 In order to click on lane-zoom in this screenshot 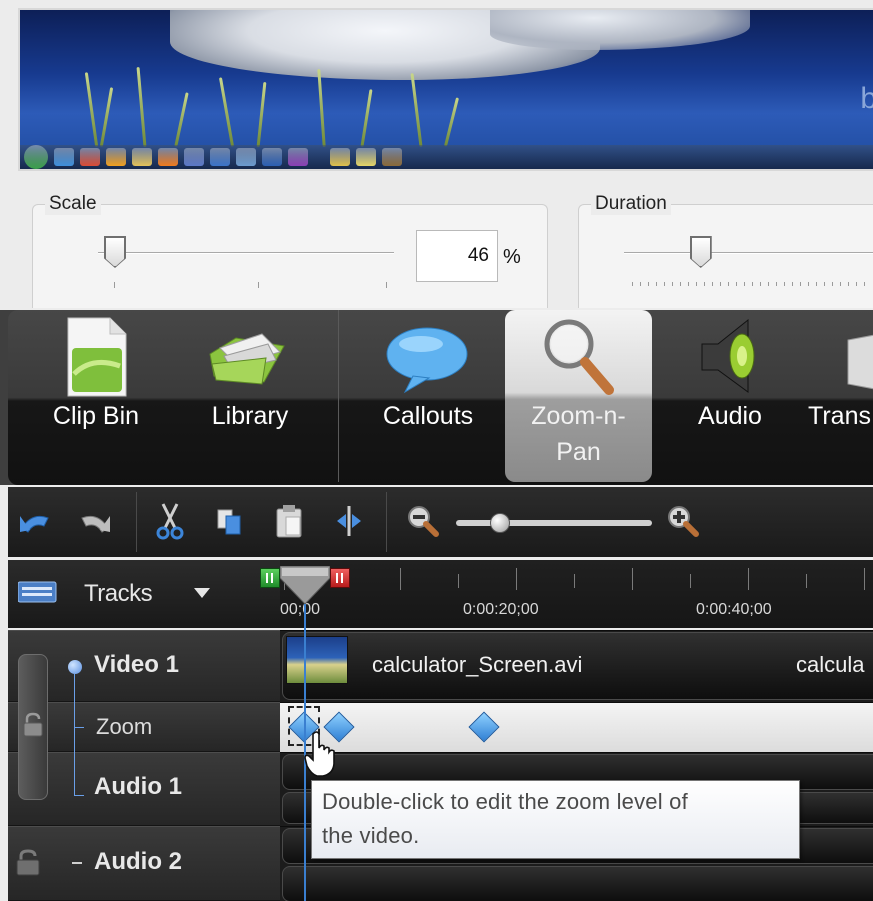, I will do `click(576, 727)`.